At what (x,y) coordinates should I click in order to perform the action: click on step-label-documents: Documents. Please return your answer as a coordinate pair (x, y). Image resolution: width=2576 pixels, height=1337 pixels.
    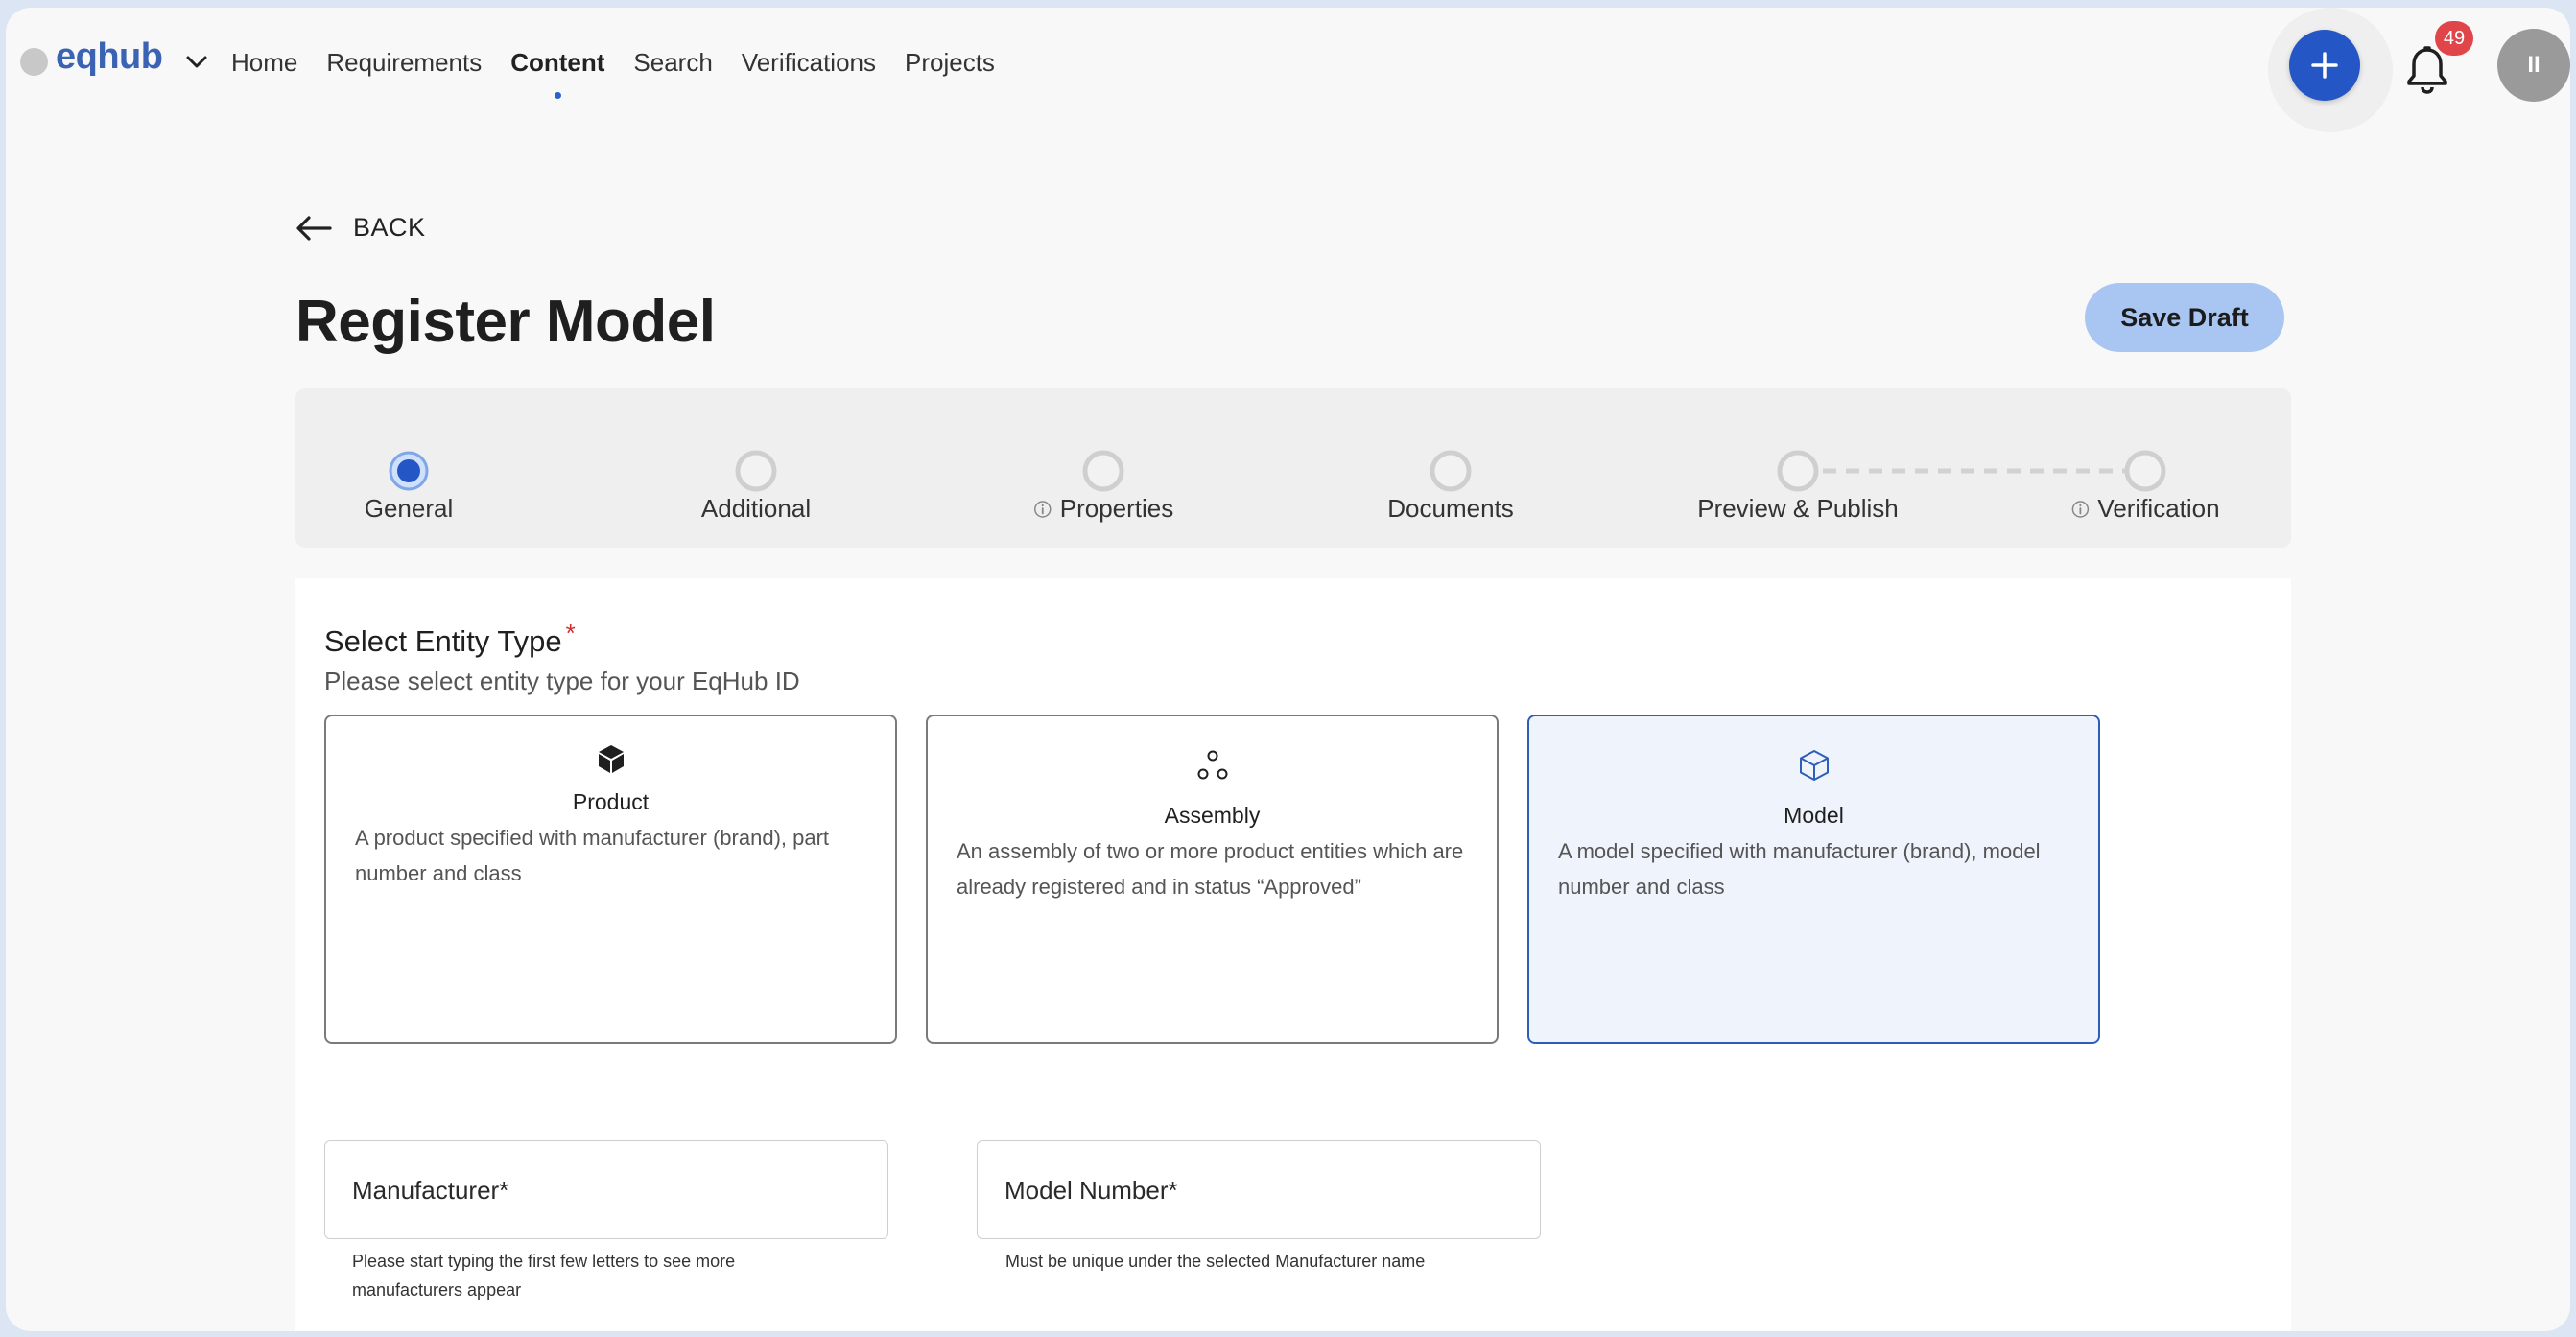
    Looking at the image, I should click on (1450, 509).